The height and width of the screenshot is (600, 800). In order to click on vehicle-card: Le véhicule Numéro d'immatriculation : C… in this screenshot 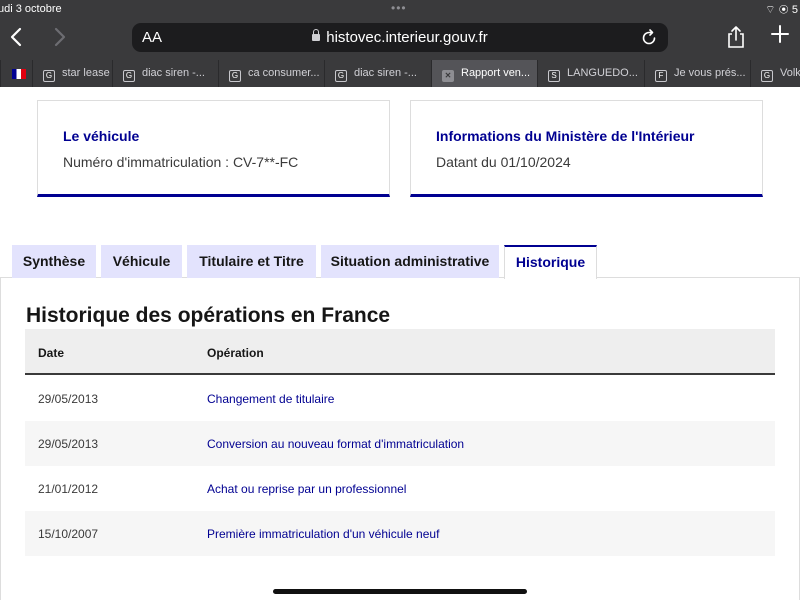, I will do `click(213, 148)`.